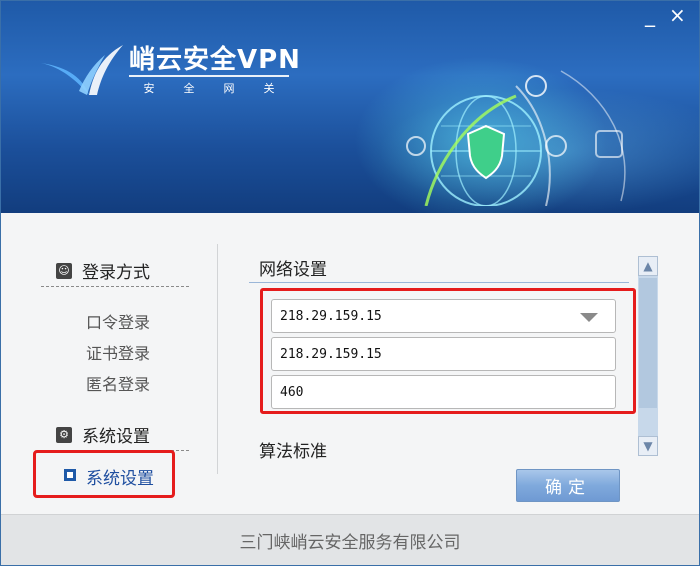 The width and height of the screenshot is (700, 566). Describe the element at coordinates (64, 270) in the screenshot. I see `user-icon: ☺` at that location.